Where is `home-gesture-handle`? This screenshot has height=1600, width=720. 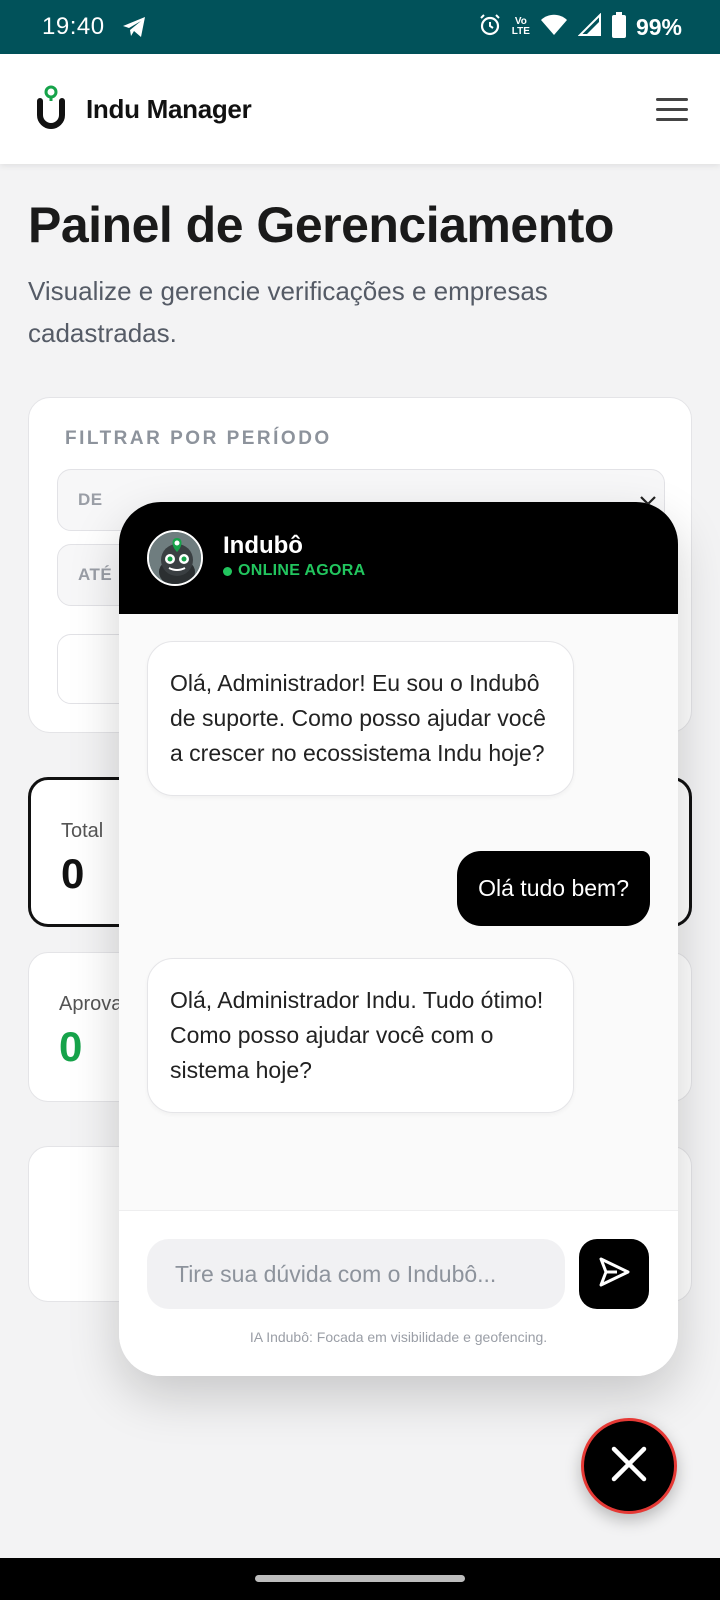
home-gesture-handle is located at coordinates (360, 1578).